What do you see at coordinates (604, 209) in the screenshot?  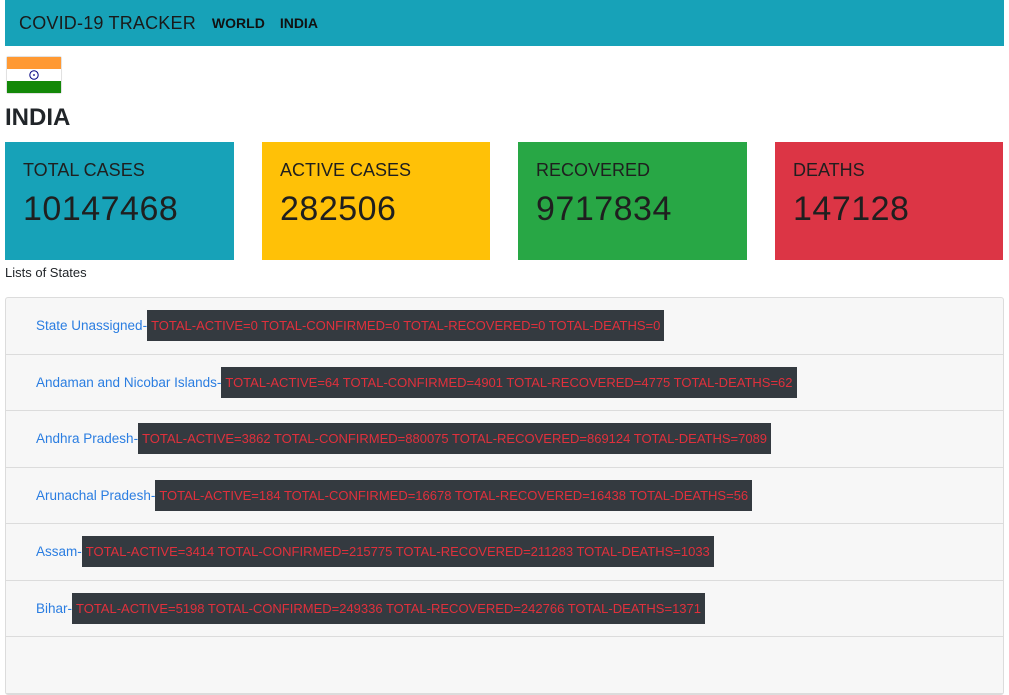 I see `recovered-value: 9717834` at bounding box center [604, 209].